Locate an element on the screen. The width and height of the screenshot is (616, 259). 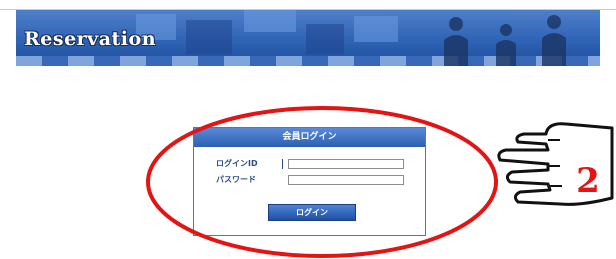
password-input is located at coordinates (346, 180).